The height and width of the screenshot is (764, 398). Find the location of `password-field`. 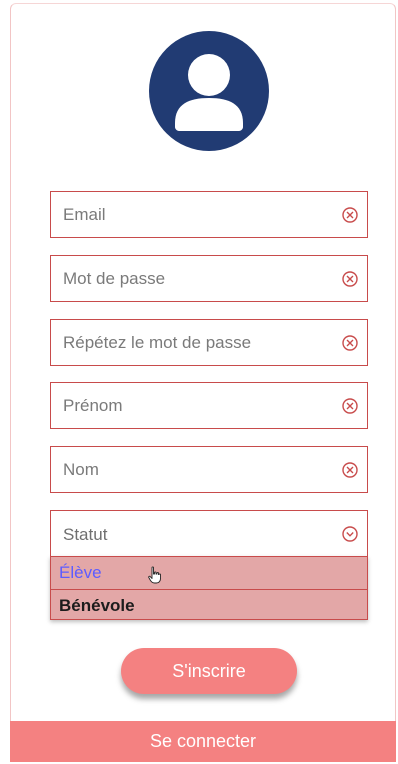

password-field is located at coordinates (209, 278).